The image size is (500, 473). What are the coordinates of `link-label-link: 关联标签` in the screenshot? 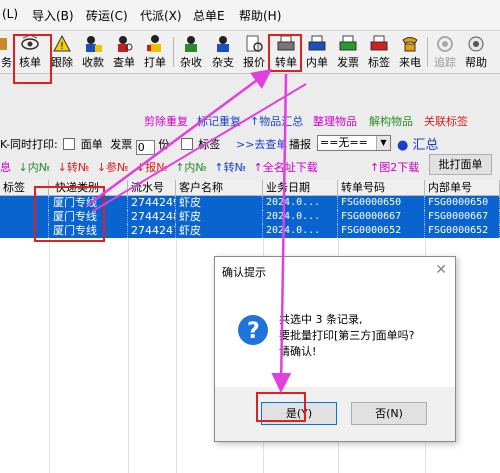 It's located at (446, 121).